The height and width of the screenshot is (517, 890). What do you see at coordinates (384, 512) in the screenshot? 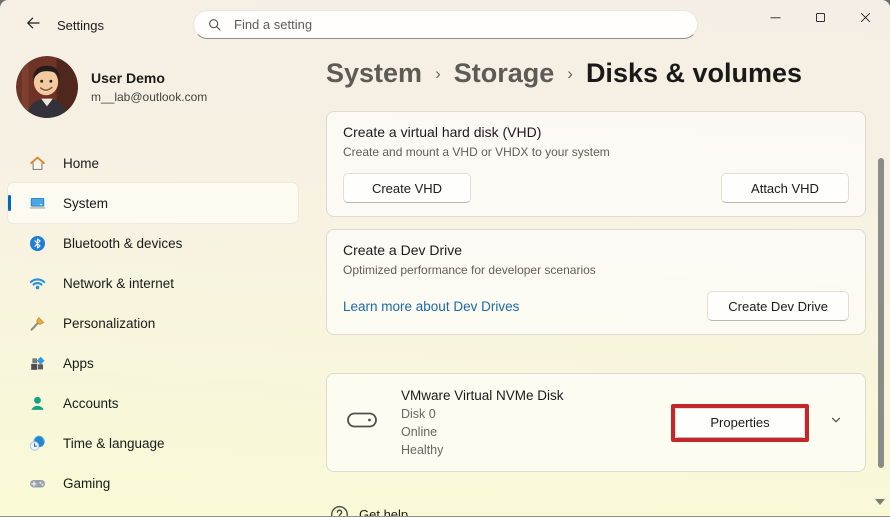
I see `get-help-label: Get help` at bounding box center [384, 512].